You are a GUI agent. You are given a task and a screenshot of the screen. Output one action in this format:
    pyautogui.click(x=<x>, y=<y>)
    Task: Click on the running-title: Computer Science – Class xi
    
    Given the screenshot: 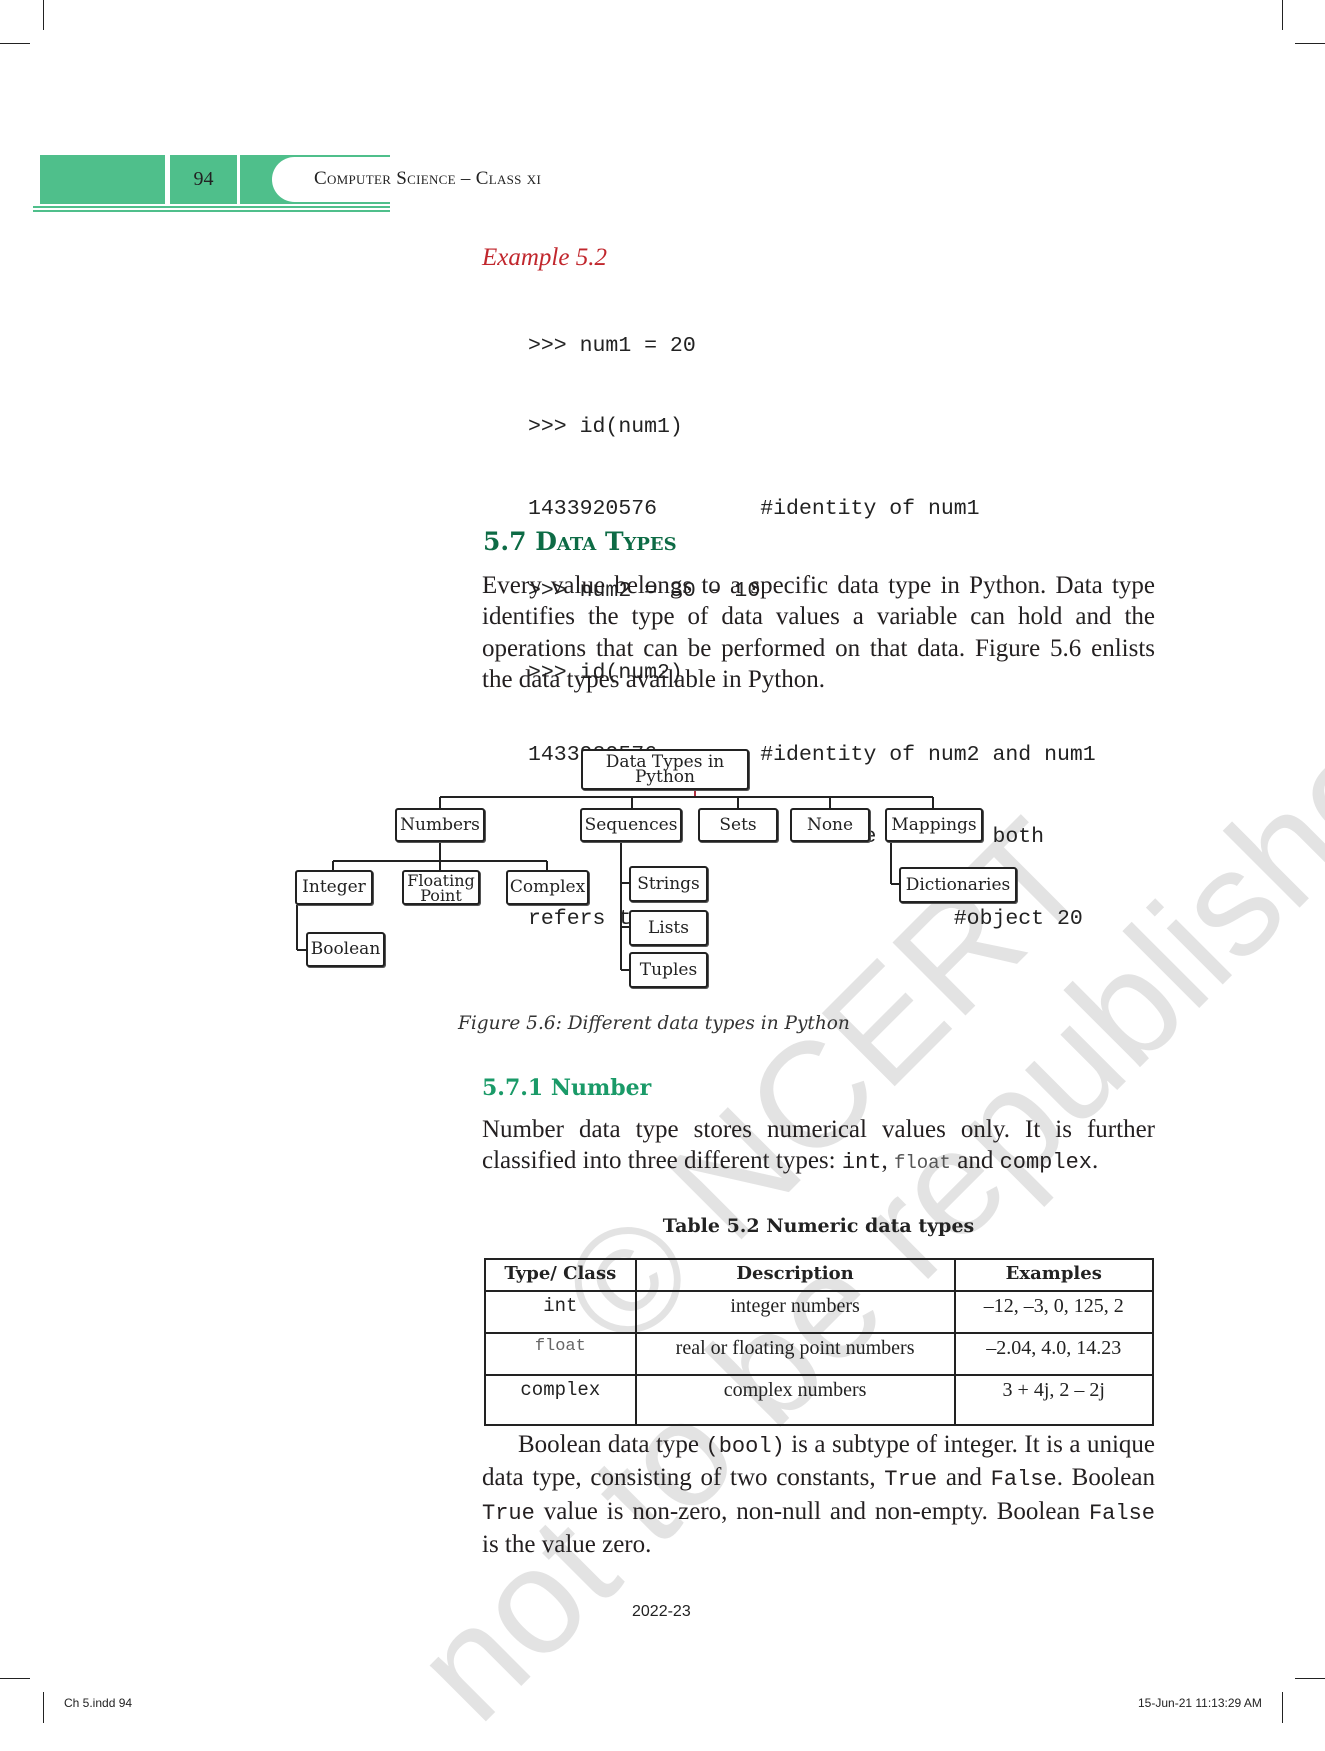 What is the action you would take?
    pyautogui.click(x=428, y=178)
    